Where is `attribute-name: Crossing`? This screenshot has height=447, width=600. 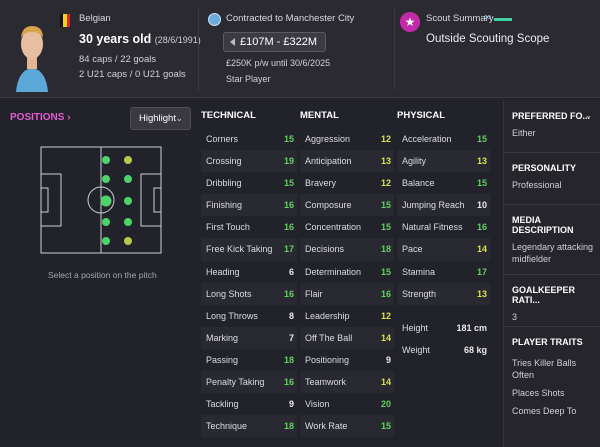 attribute-name: Crossing is located at coordinates (224, 161).